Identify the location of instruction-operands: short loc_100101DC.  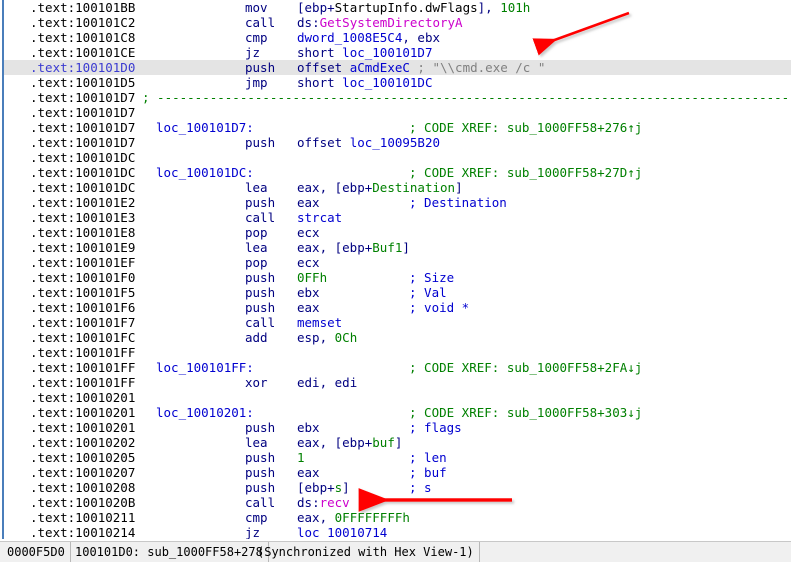
(364, 82).